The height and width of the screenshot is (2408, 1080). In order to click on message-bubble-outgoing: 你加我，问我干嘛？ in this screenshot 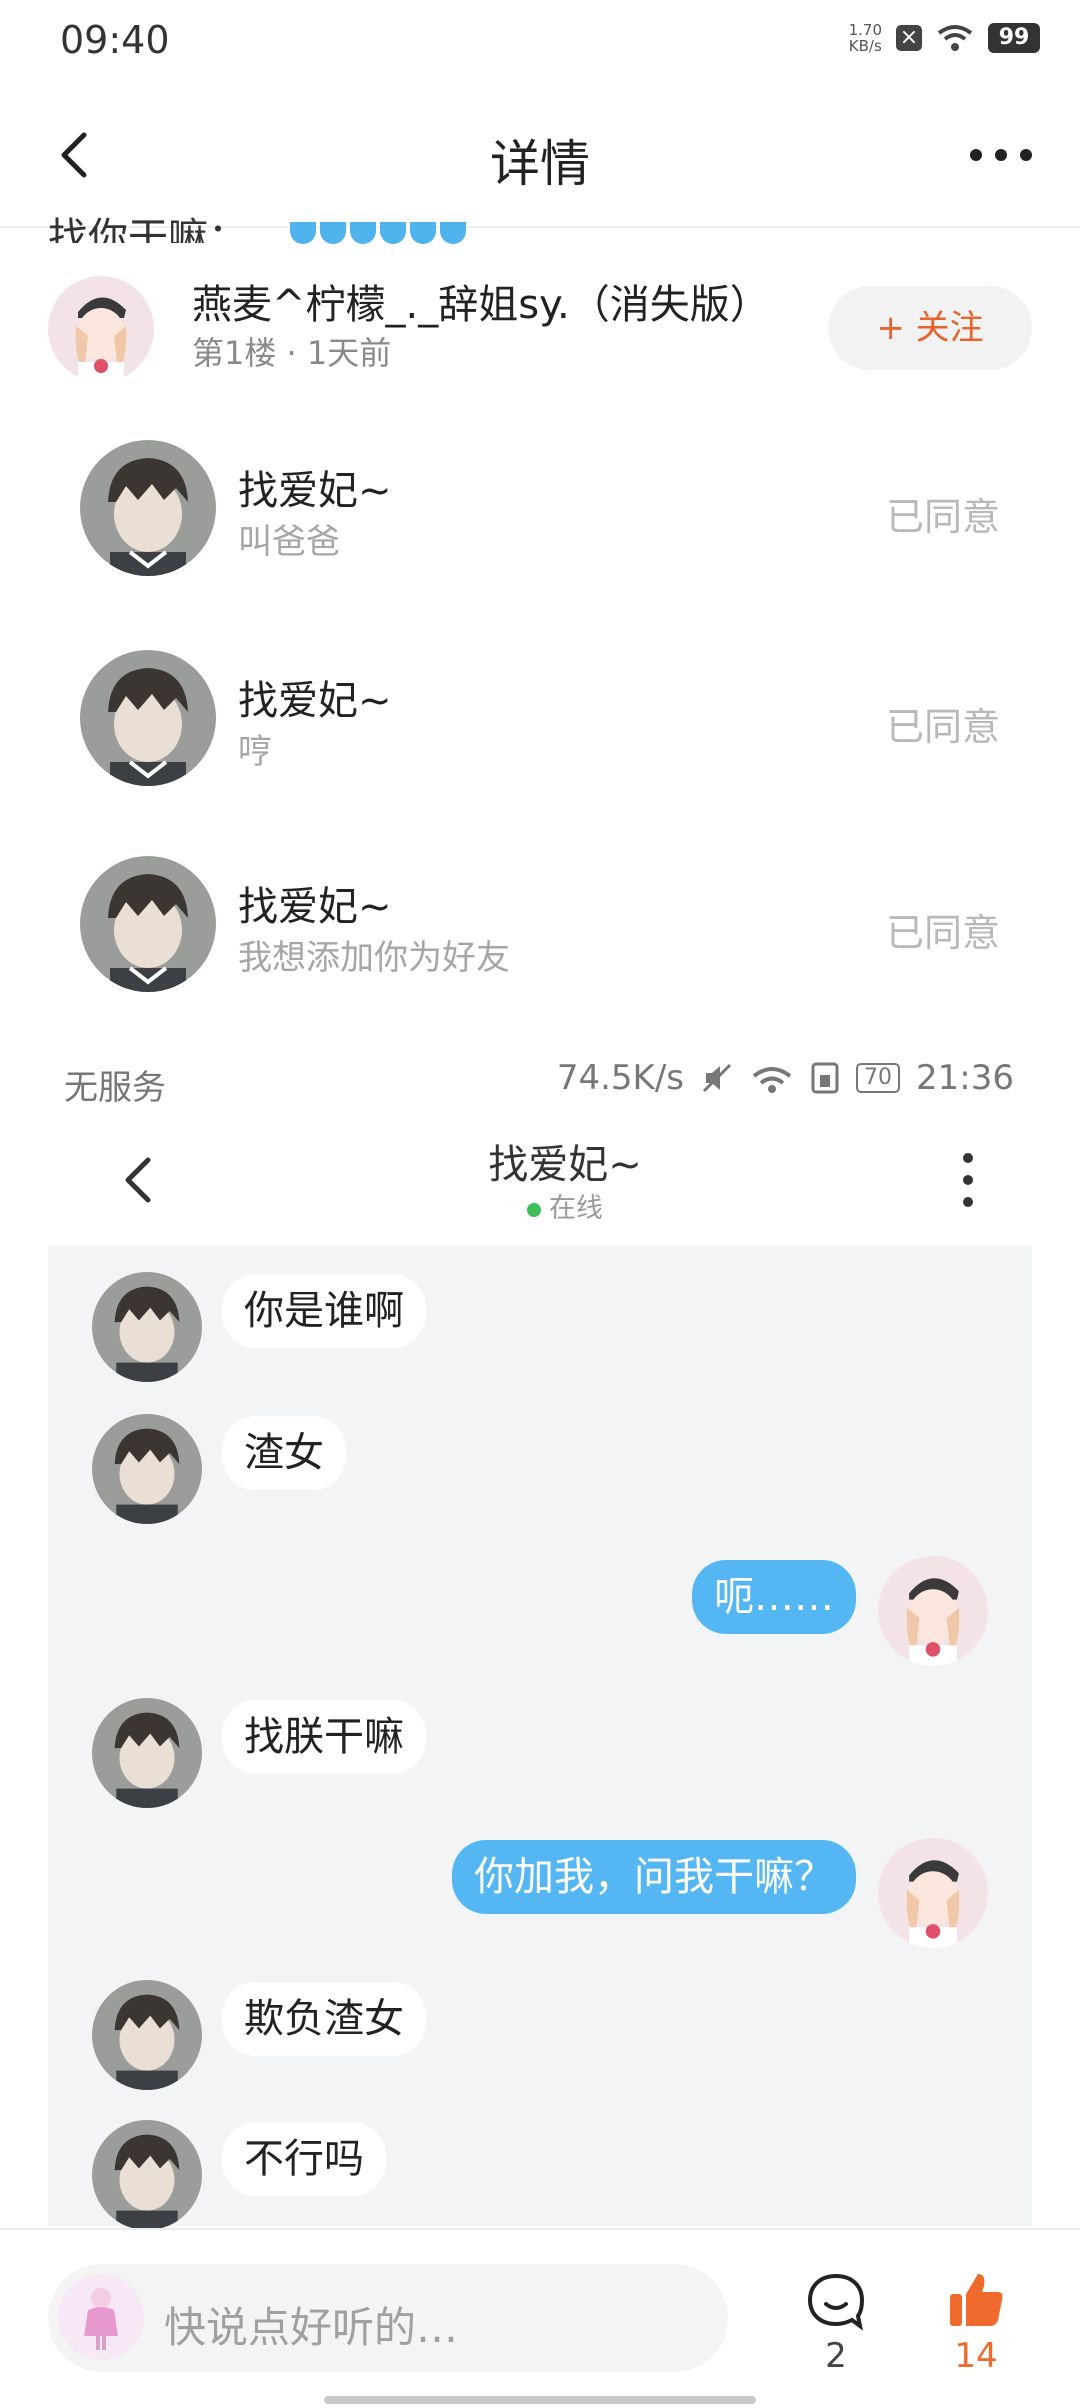, I will do `click(654, 1877)`.